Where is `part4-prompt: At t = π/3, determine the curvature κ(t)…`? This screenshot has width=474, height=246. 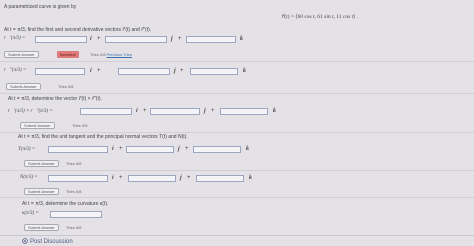
part4-prompt: At t = π/3, determine the curvature κ(t)… is located at coordinates (65, 204).